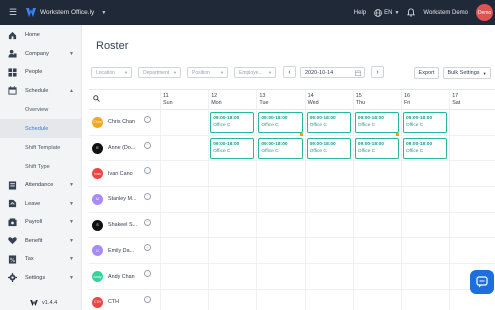  What do you see at coordinates (50, 303) in the screenshot?
I see `version-label: v1.4.4` at bounding box center [50, 303].